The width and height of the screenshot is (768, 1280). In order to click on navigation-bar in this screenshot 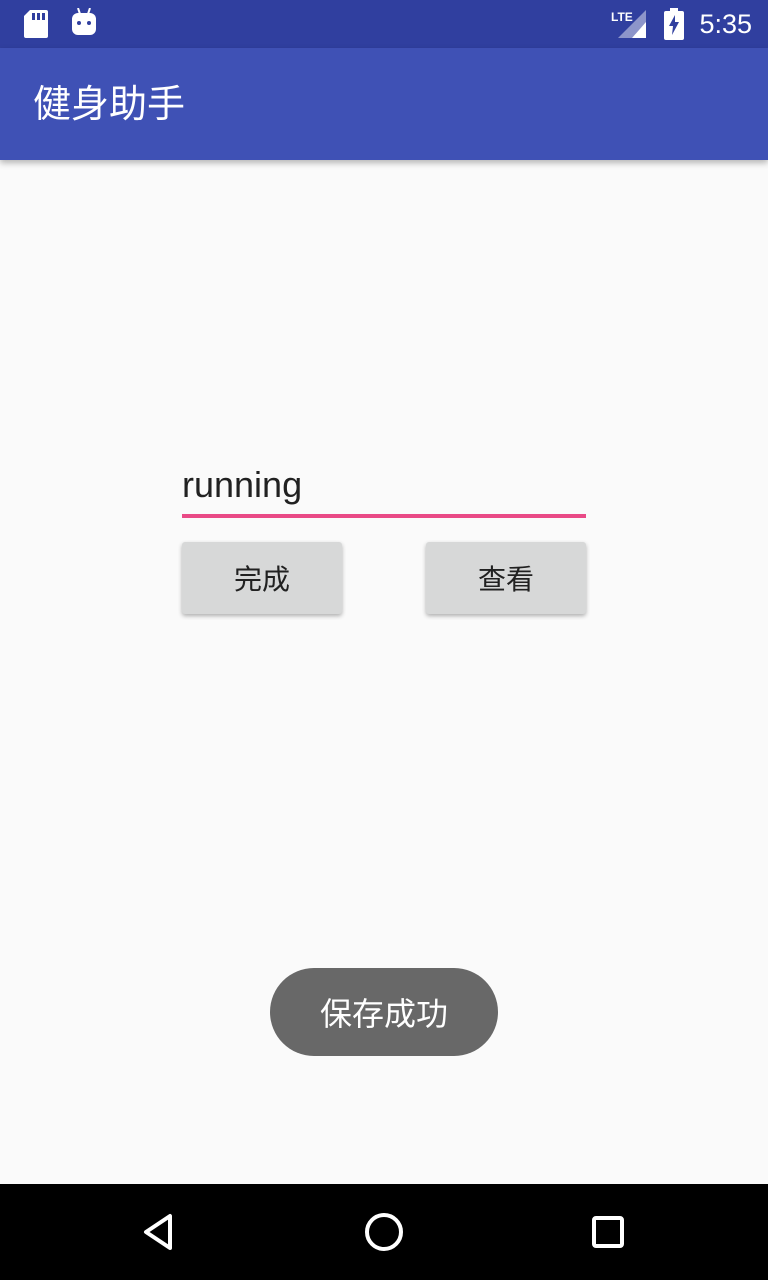, I will do `click(384, 1232)`.